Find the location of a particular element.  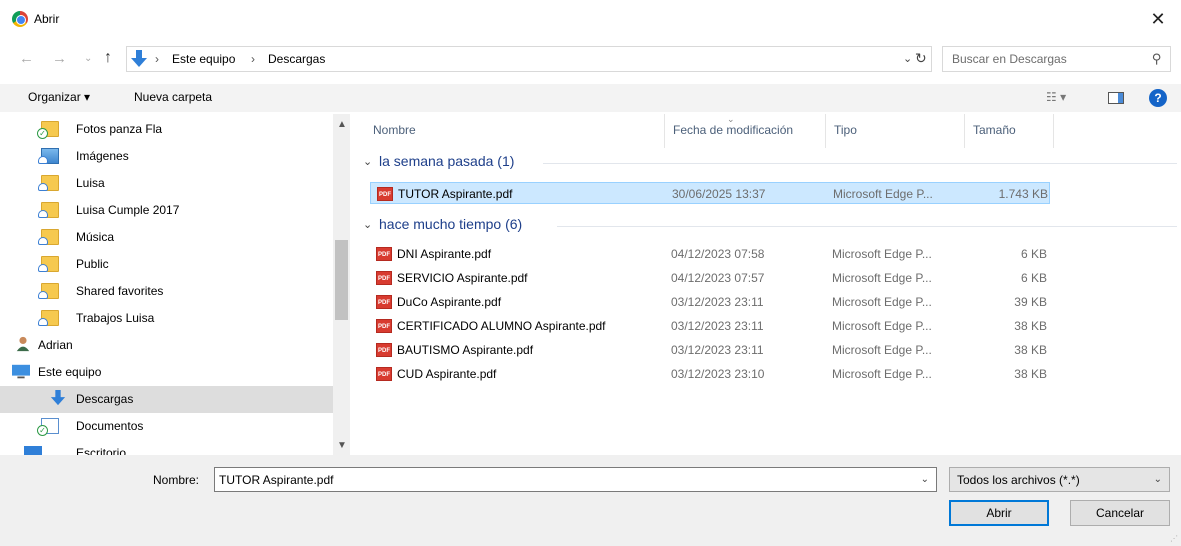

file-size: 38 KB is located at coordinates (1030, 374).